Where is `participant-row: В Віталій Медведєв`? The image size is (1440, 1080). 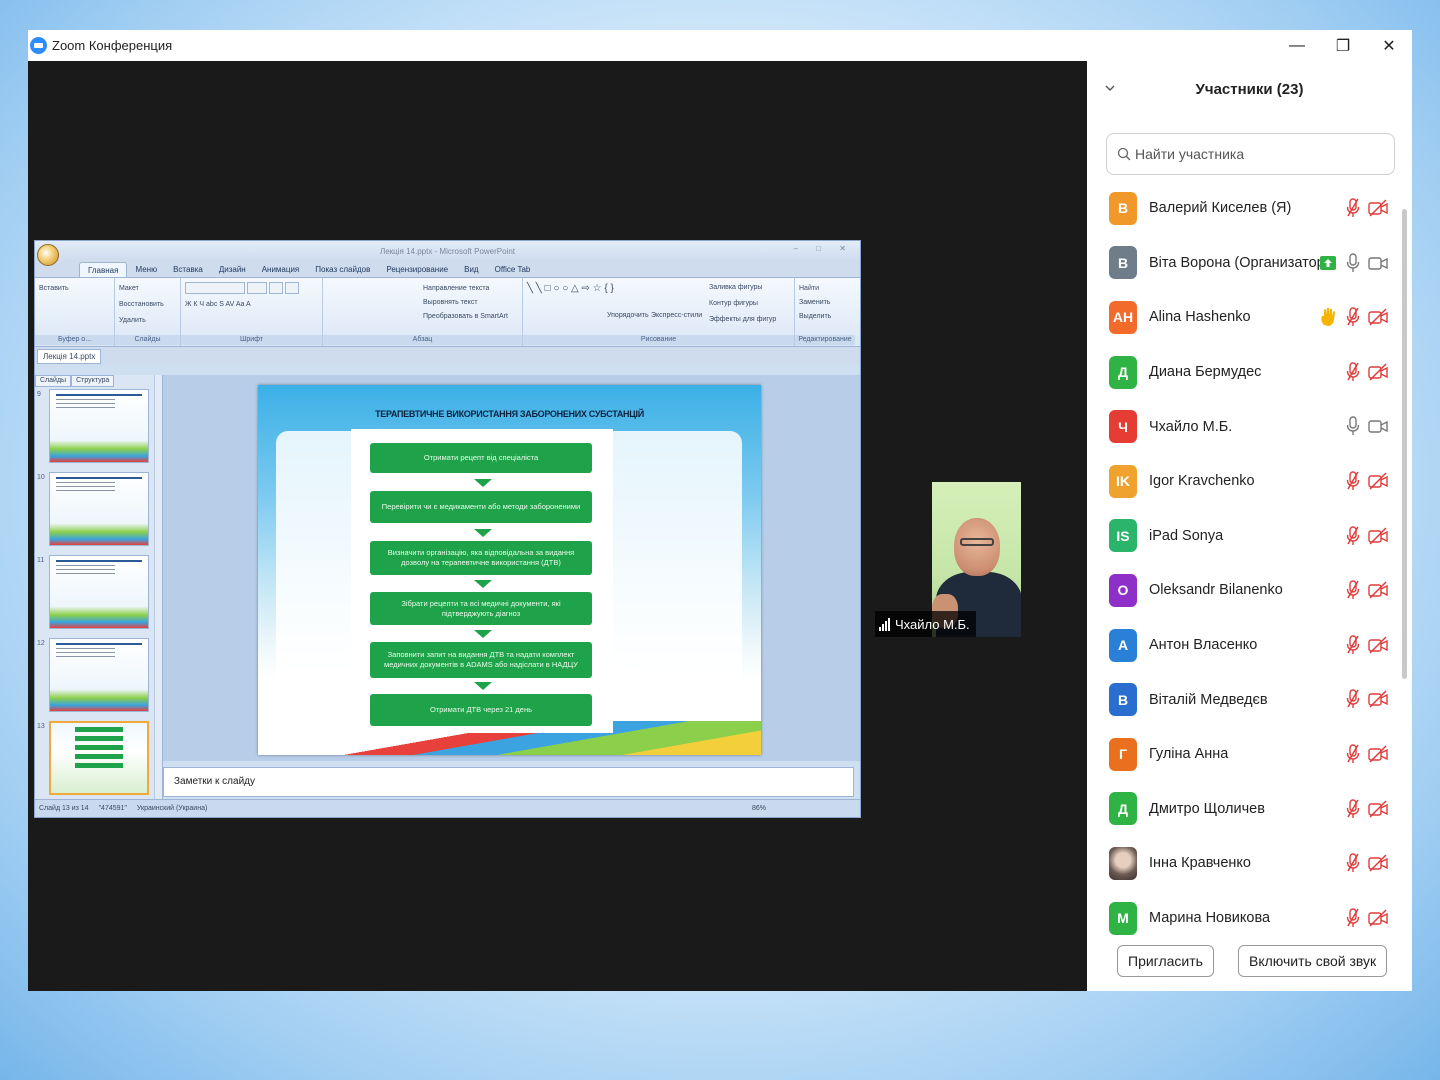 participant-row: В Віталій Медведєв is located at coordinates (1244, 699).